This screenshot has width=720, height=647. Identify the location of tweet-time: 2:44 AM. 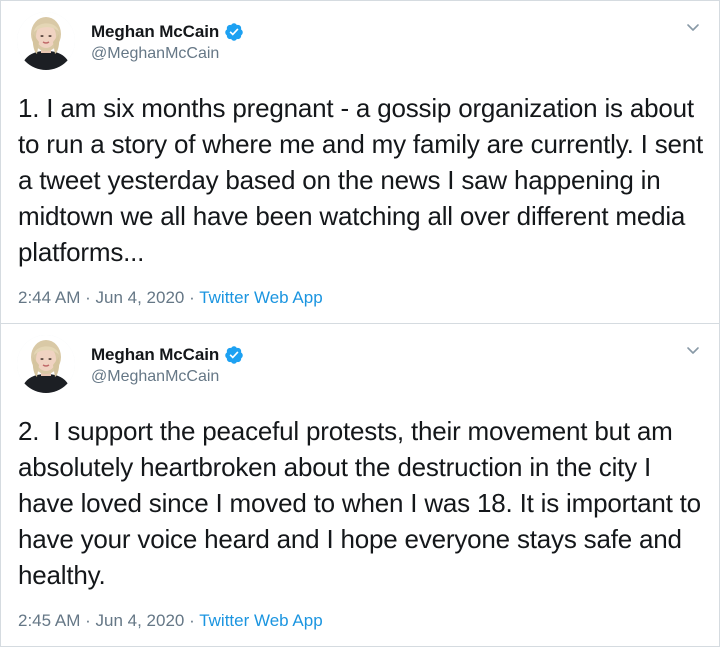
(49, 297).